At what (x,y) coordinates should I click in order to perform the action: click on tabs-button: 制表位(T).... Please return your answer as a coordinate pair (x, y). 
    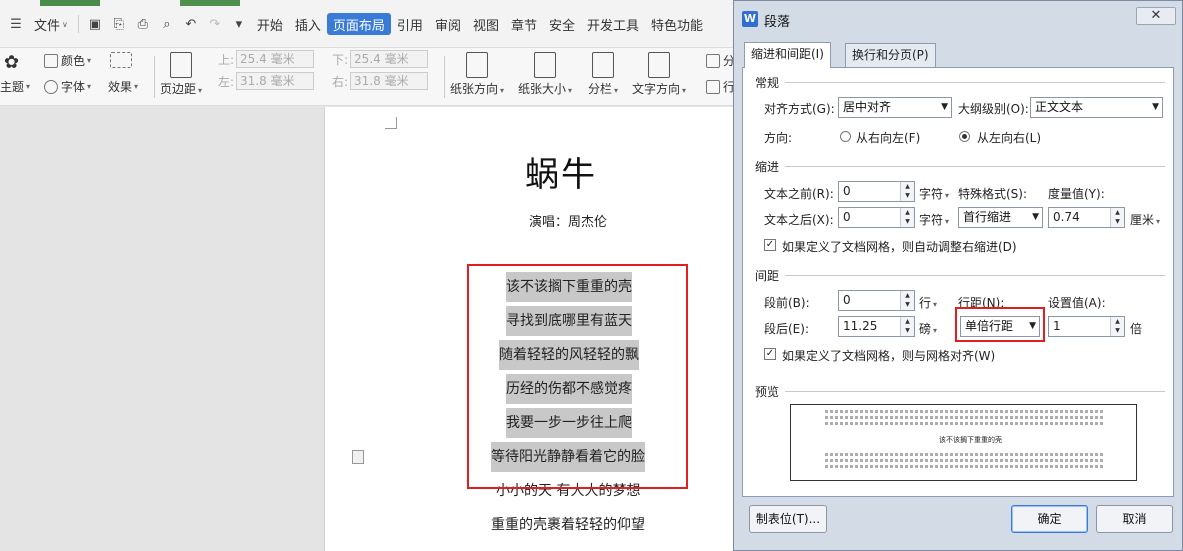
    Looking at the image, I should click on (788, 519).